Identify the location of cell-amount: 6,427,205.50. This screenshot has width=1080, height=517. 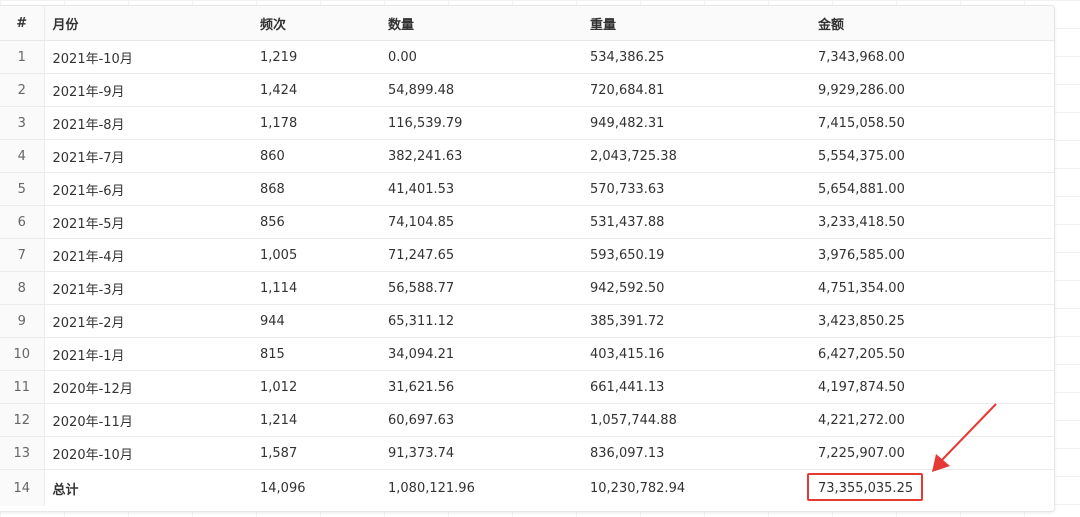
(932, 354).